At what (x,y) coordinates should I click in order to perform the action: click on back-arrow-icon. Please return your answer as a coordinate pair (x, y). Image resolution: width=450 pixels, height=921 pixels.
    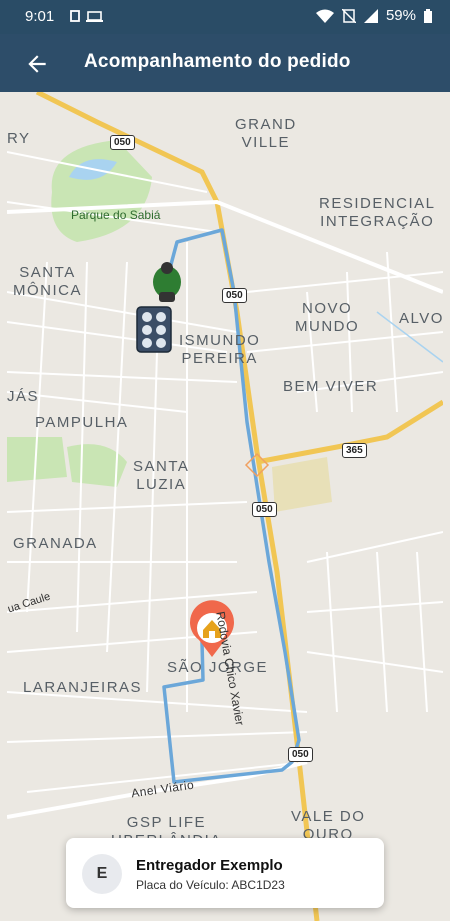
    Looking at the image, I should click on (37, 64).